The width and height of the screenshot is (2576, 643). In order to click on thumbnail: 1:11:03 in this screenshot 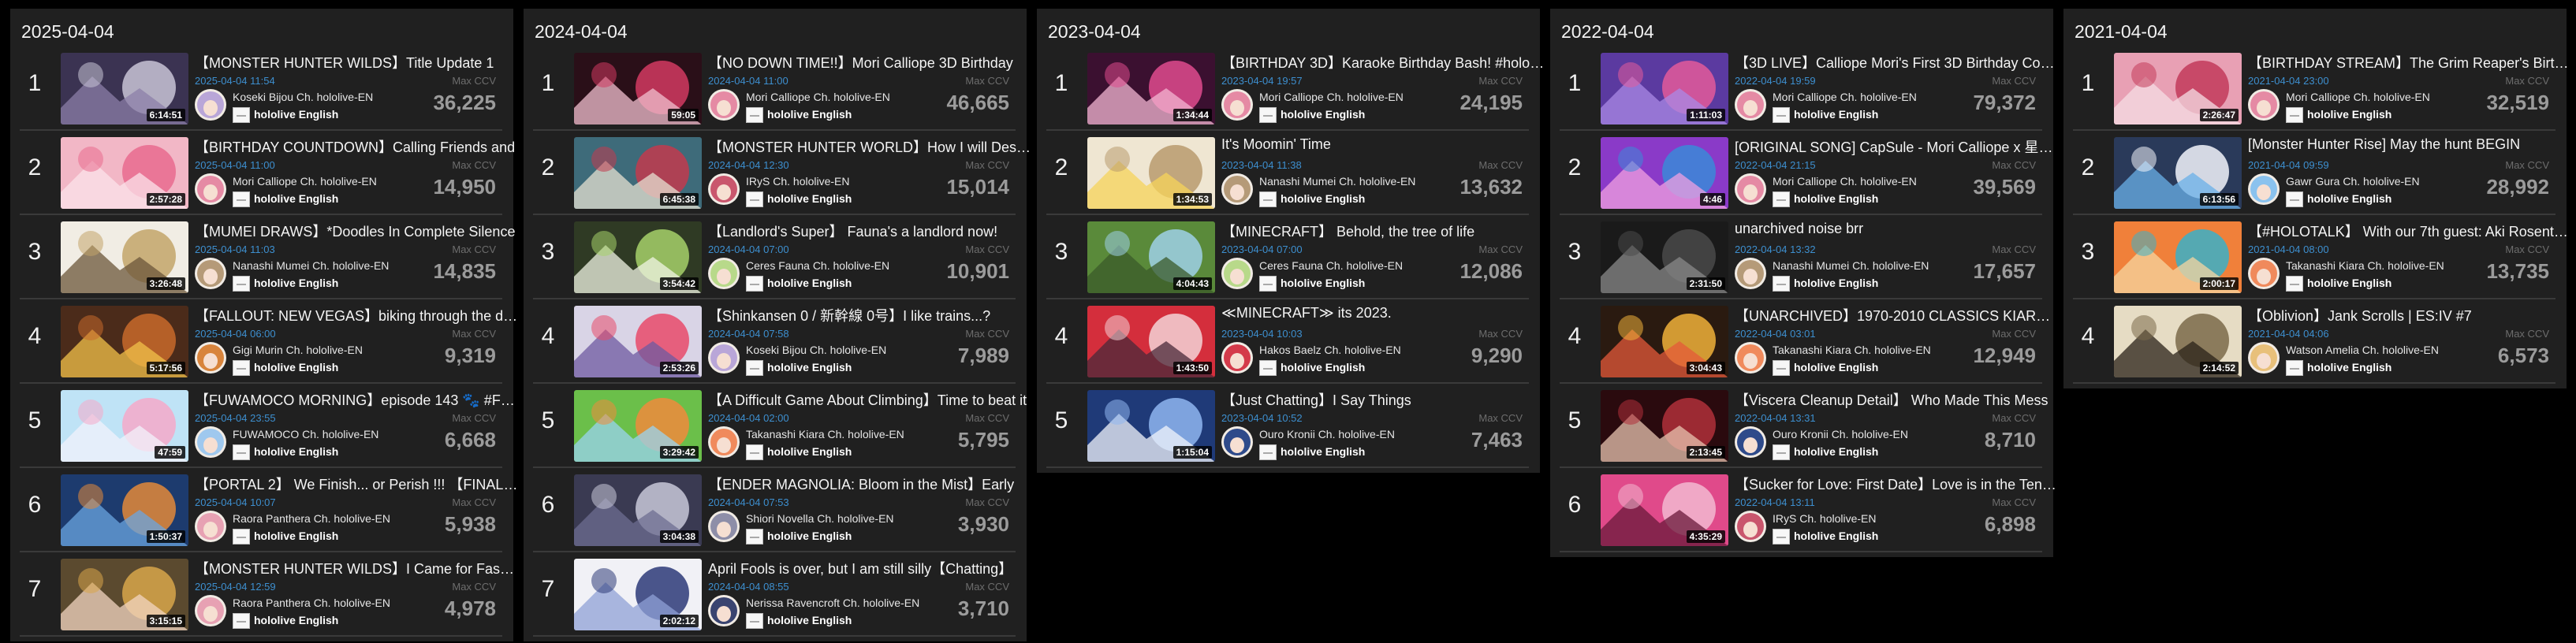, I will do `click(1665, 89)`.